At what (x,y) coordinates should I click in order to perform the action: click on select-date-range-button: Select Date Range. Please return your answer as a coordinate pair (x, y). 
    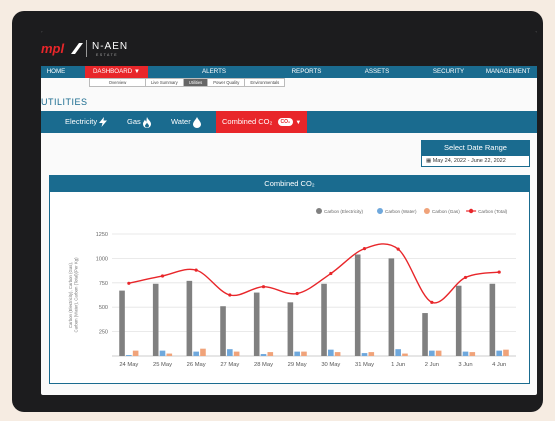
    Looking at the image, I should click on (475, 147).